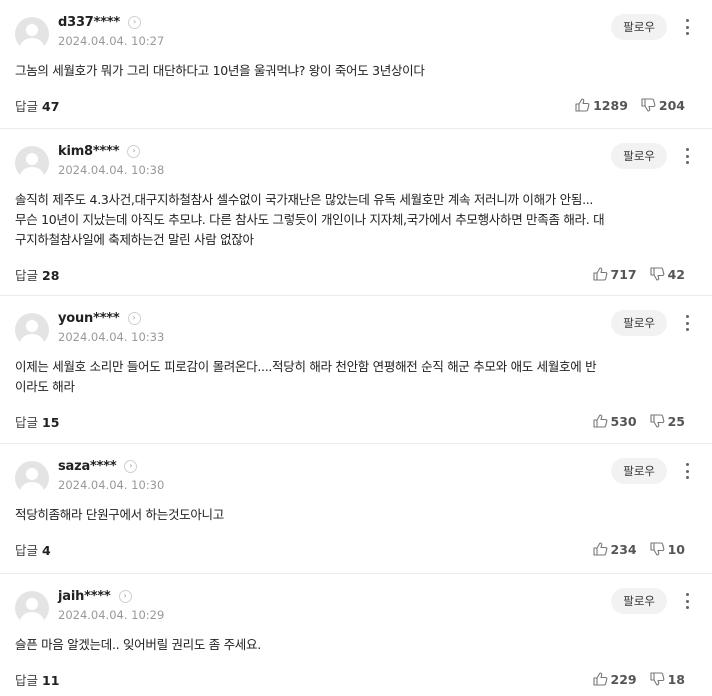 The image size is (712, 696). I want to click on comment-text-line: 구지하철참사일에 축제하는건 말린 사람 없잖아, so click(134, 239).